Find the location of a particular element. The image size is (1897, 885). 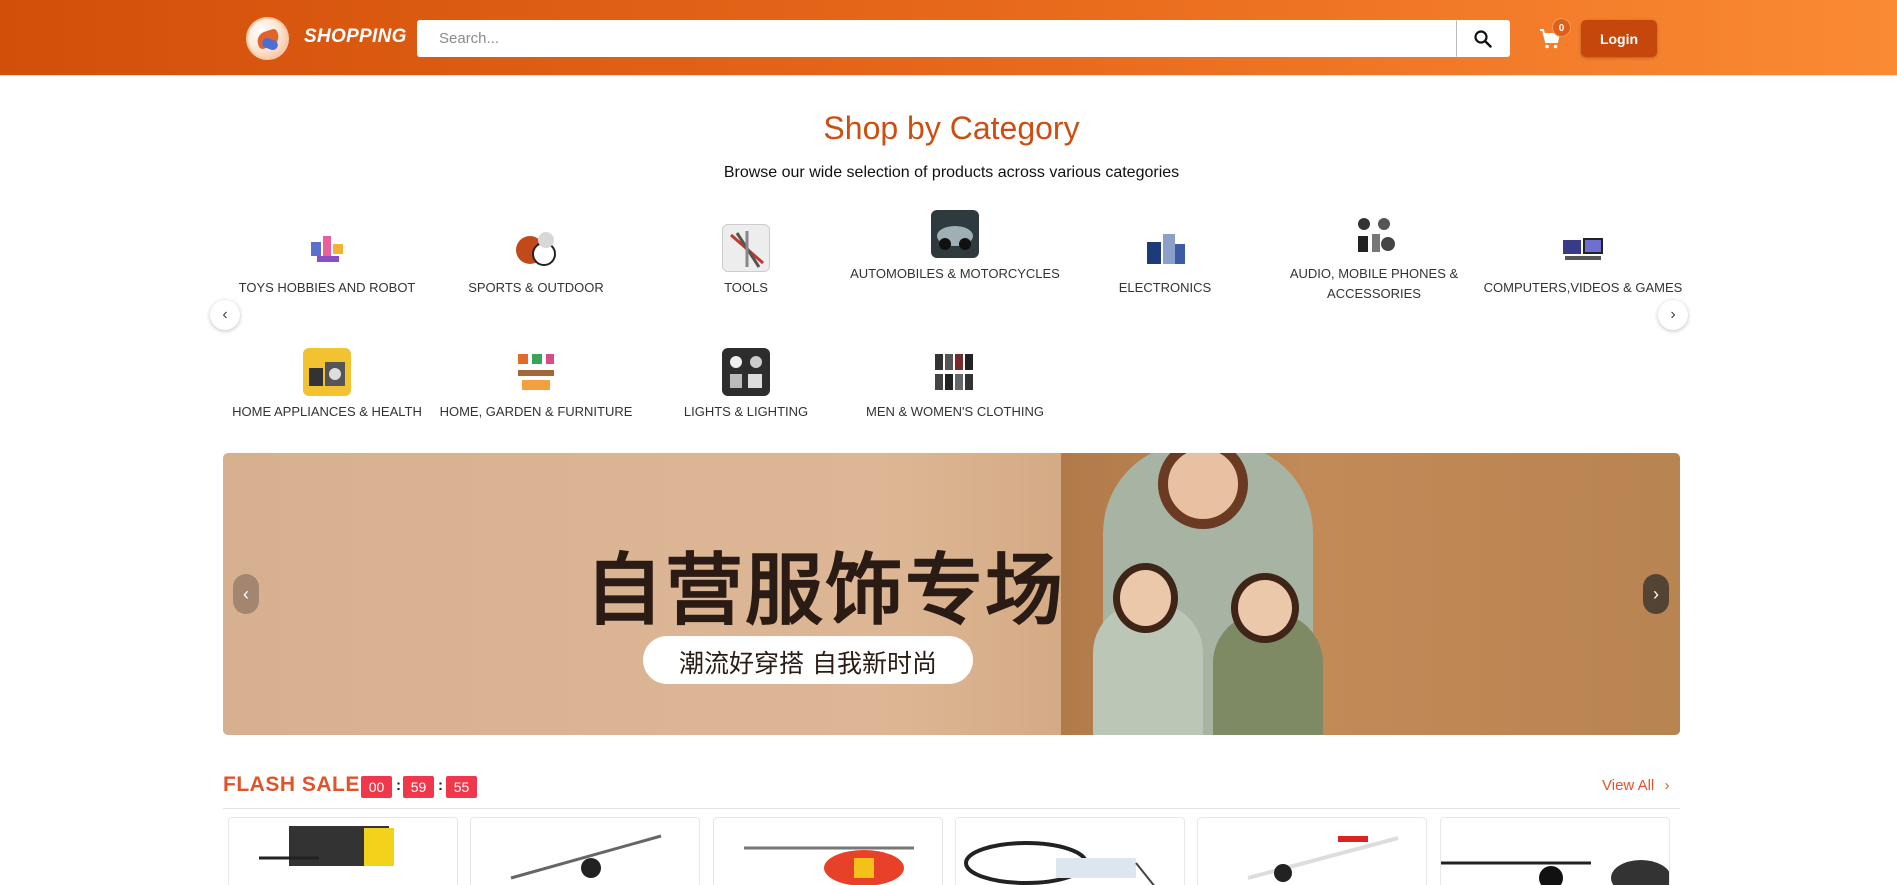

flash-sale-title: FLASH SALE is located at coordinates (291, 784).